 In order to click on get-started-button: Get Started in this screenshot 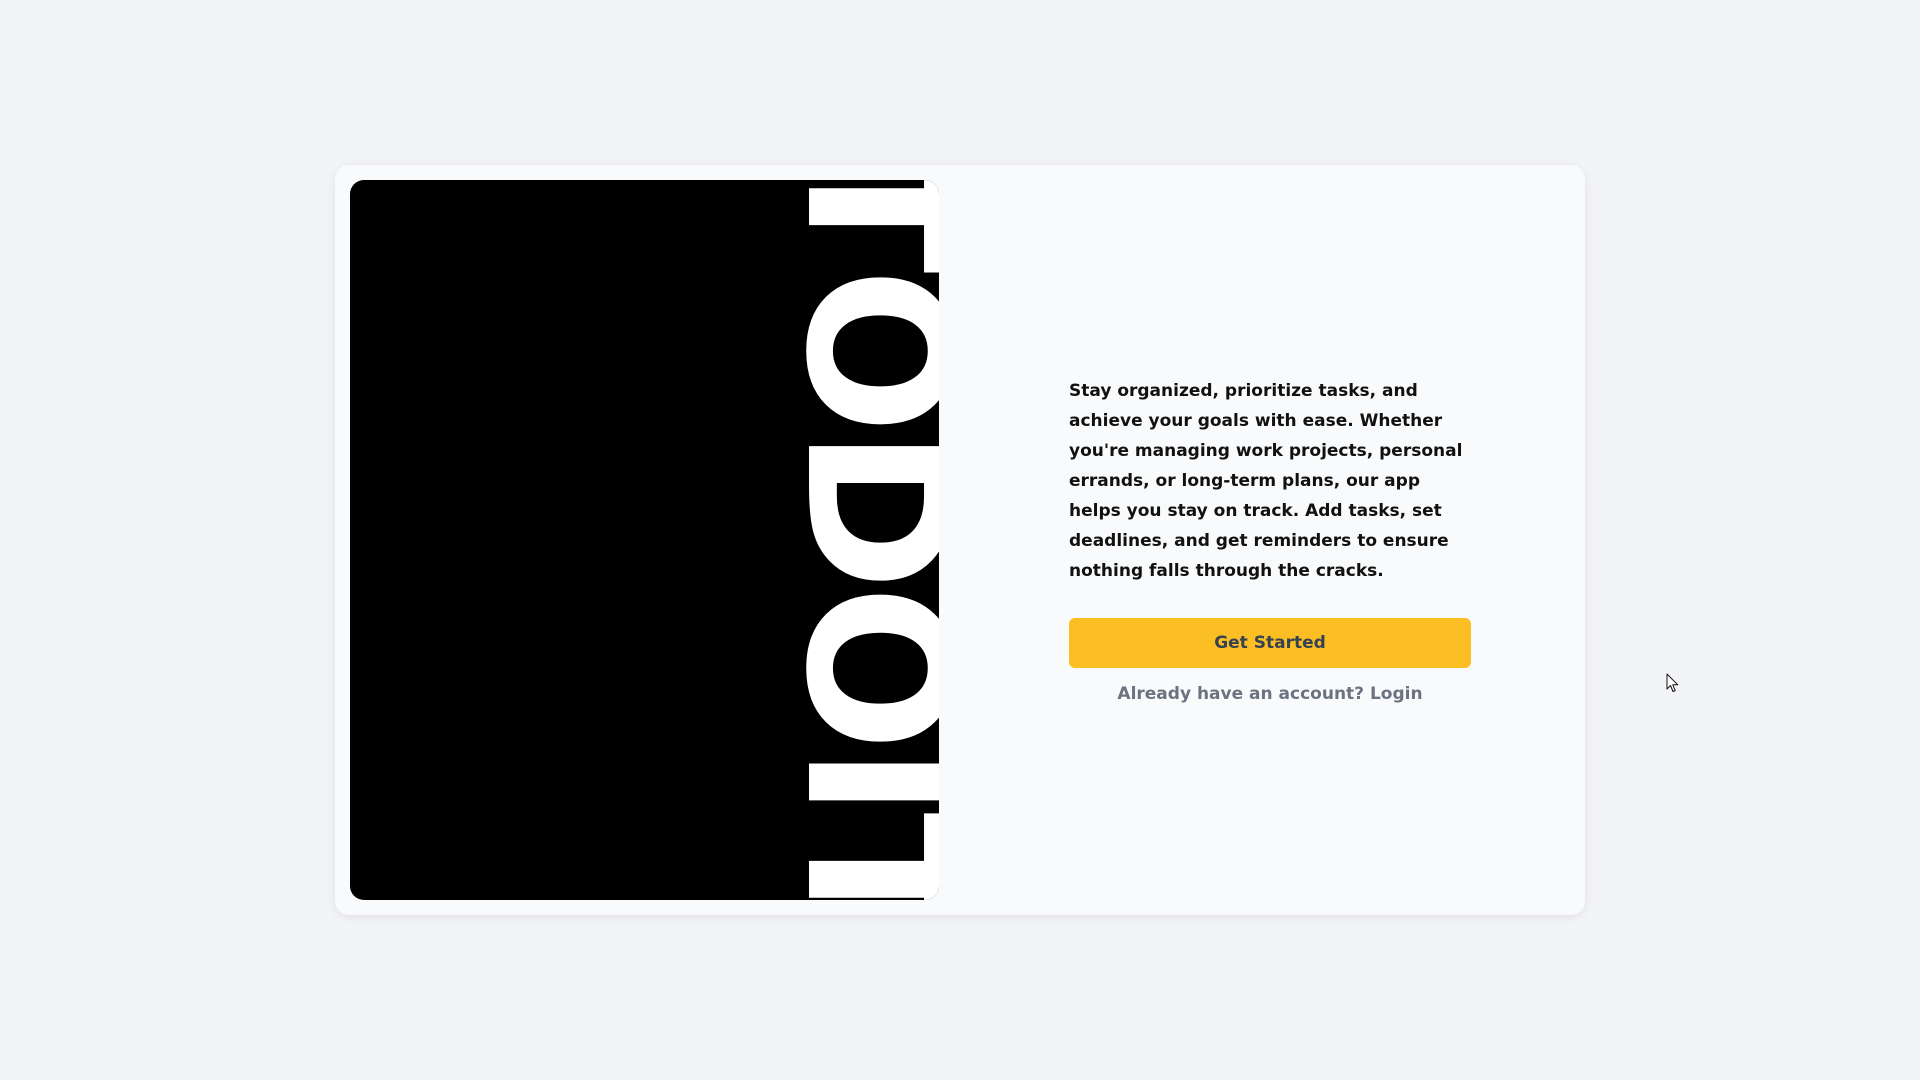, I will do `click(1270, 643)`.